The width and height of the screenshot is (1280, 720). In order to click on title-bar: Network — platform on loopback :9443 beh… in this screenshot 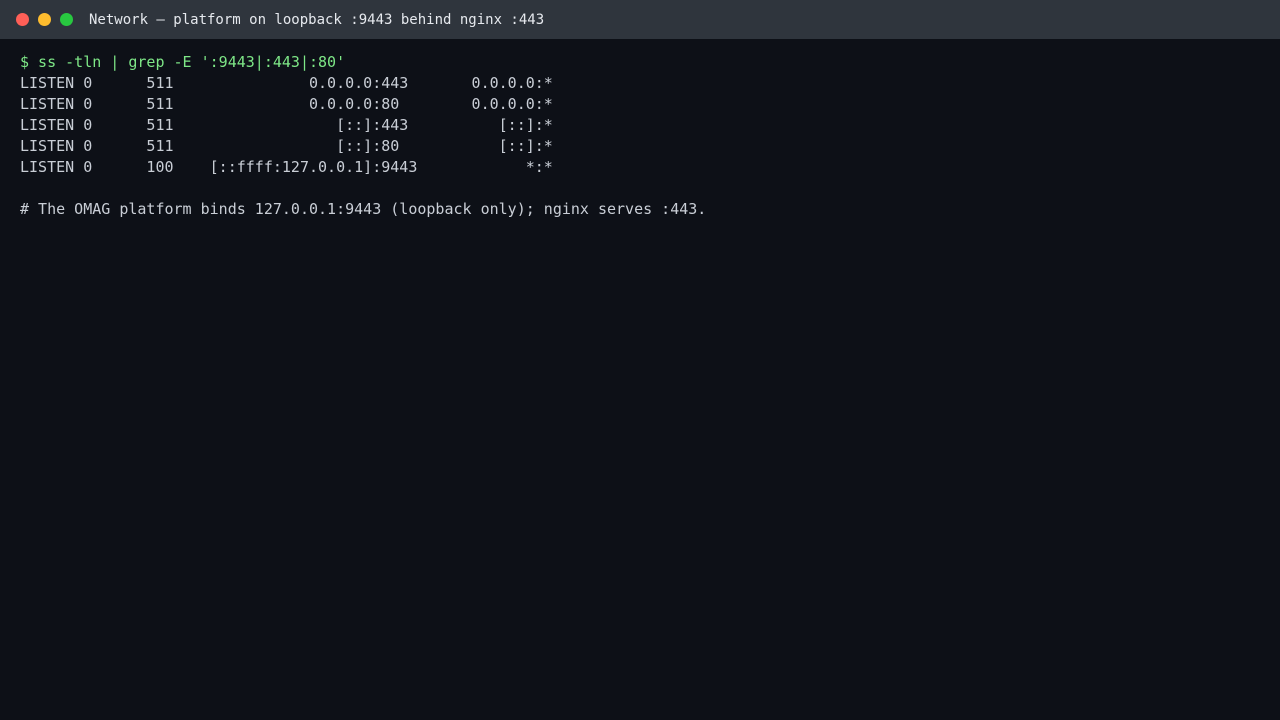, I will do `click(640, 19)`.